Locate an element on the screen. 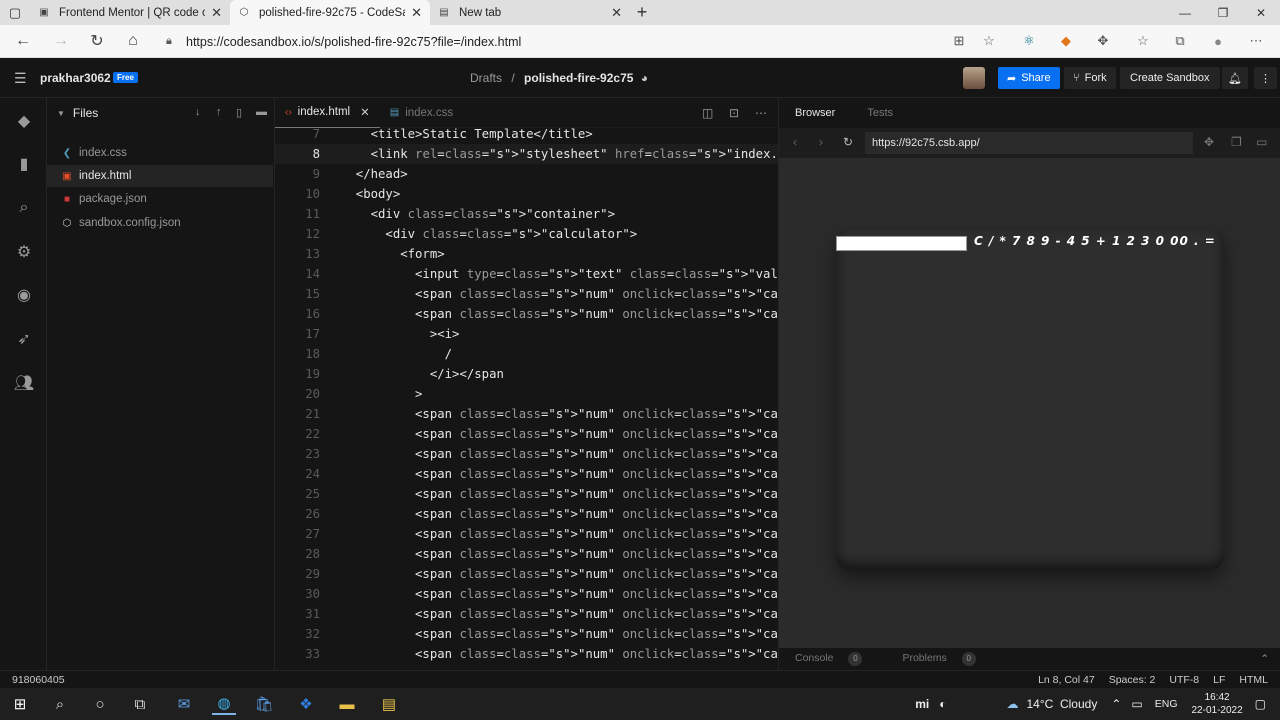 Image resolution: width=1280 pixels, height=720 pixels. browser-tab-new-tab: ▤ New tab ✕ is located at coordinates (530, 12).